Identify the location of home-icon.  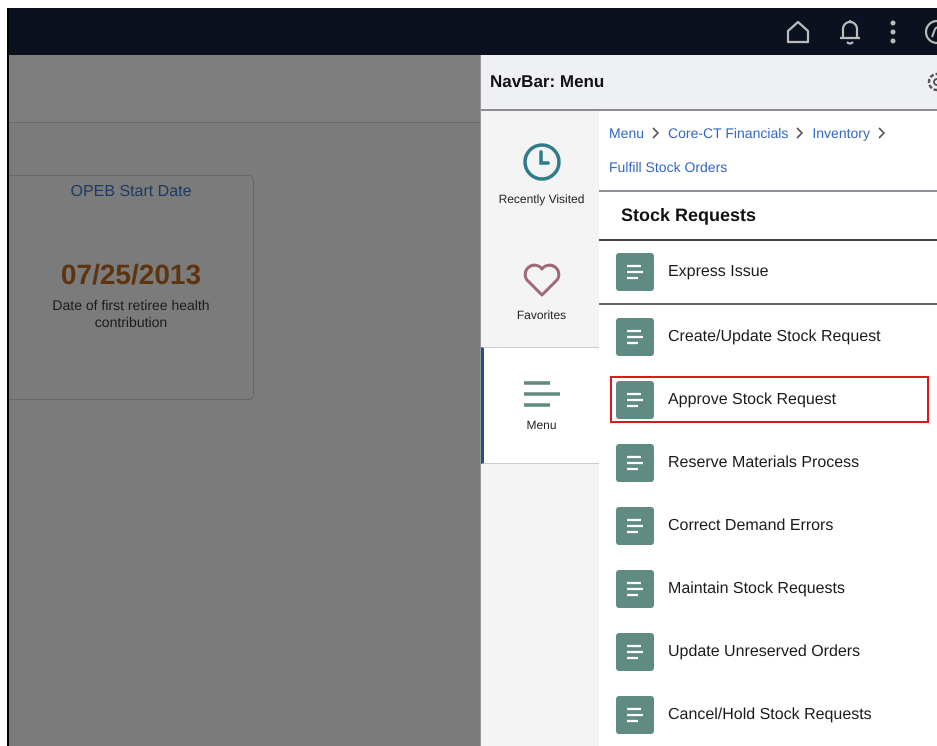
(798, 31).